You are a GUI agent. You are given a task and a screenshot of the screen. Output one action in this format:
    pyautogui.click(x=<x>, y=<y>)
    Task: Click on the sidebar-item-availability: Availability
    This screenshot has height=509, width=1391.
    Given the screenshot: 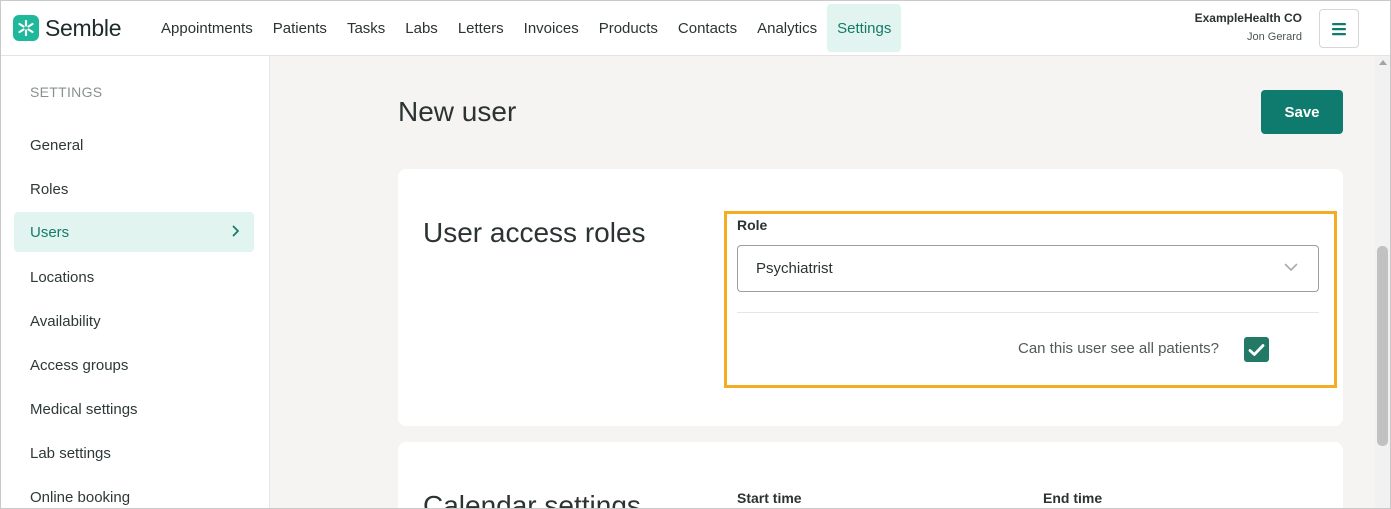 What is the action you would take?
    pyautogui.click(x=134, y=321)
    